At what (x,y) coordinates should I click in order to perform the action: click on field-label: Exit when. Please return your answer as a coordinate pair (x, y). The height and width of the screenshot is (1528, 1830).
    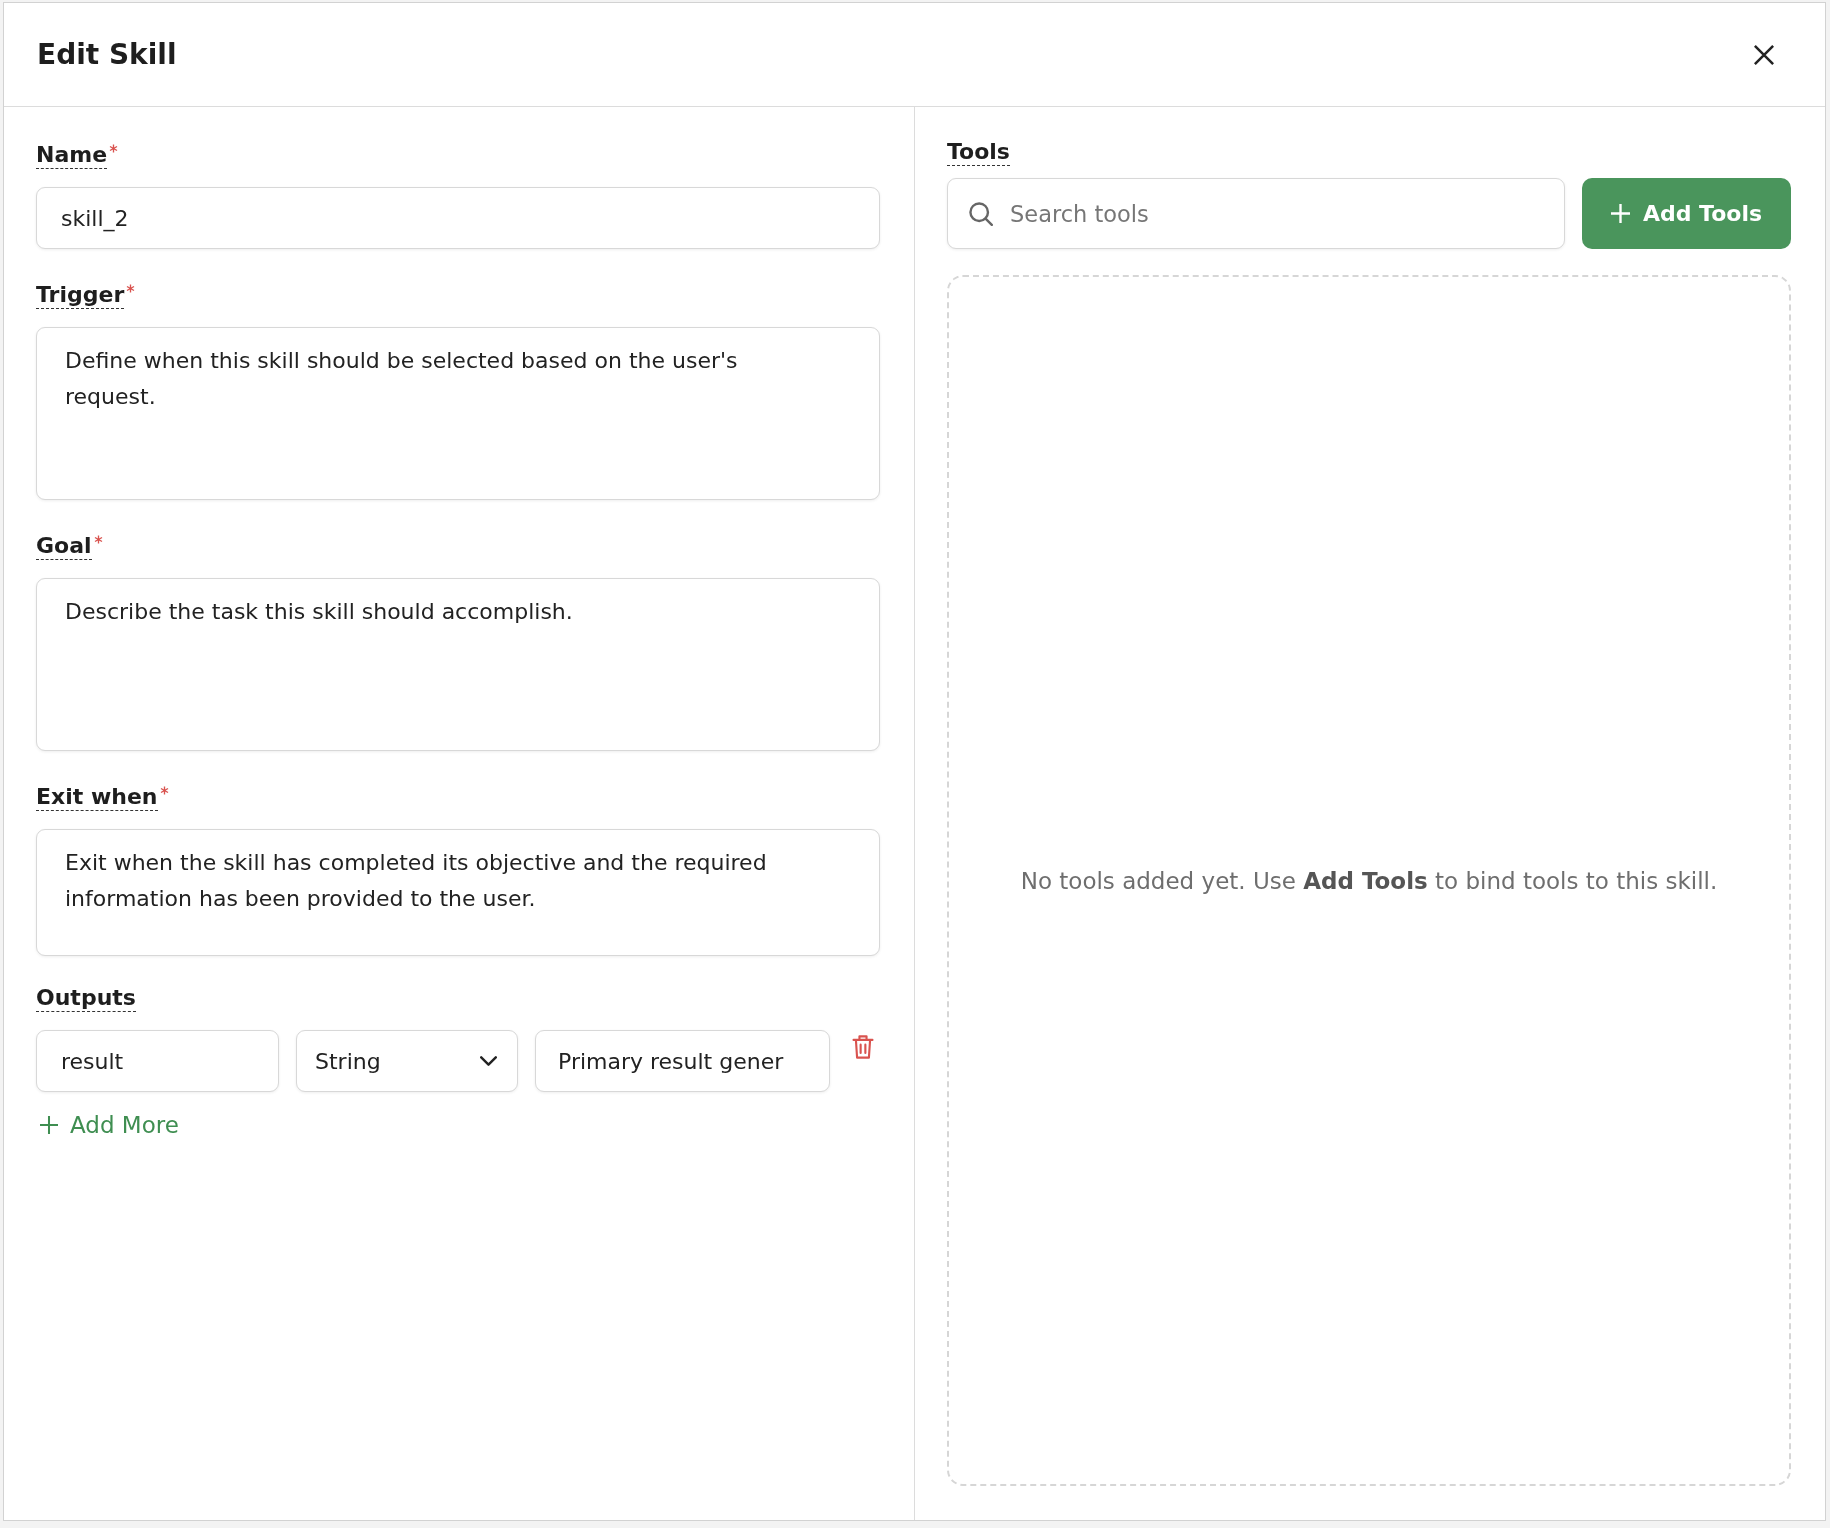
    Looking at the image, I should click on (97, 797).